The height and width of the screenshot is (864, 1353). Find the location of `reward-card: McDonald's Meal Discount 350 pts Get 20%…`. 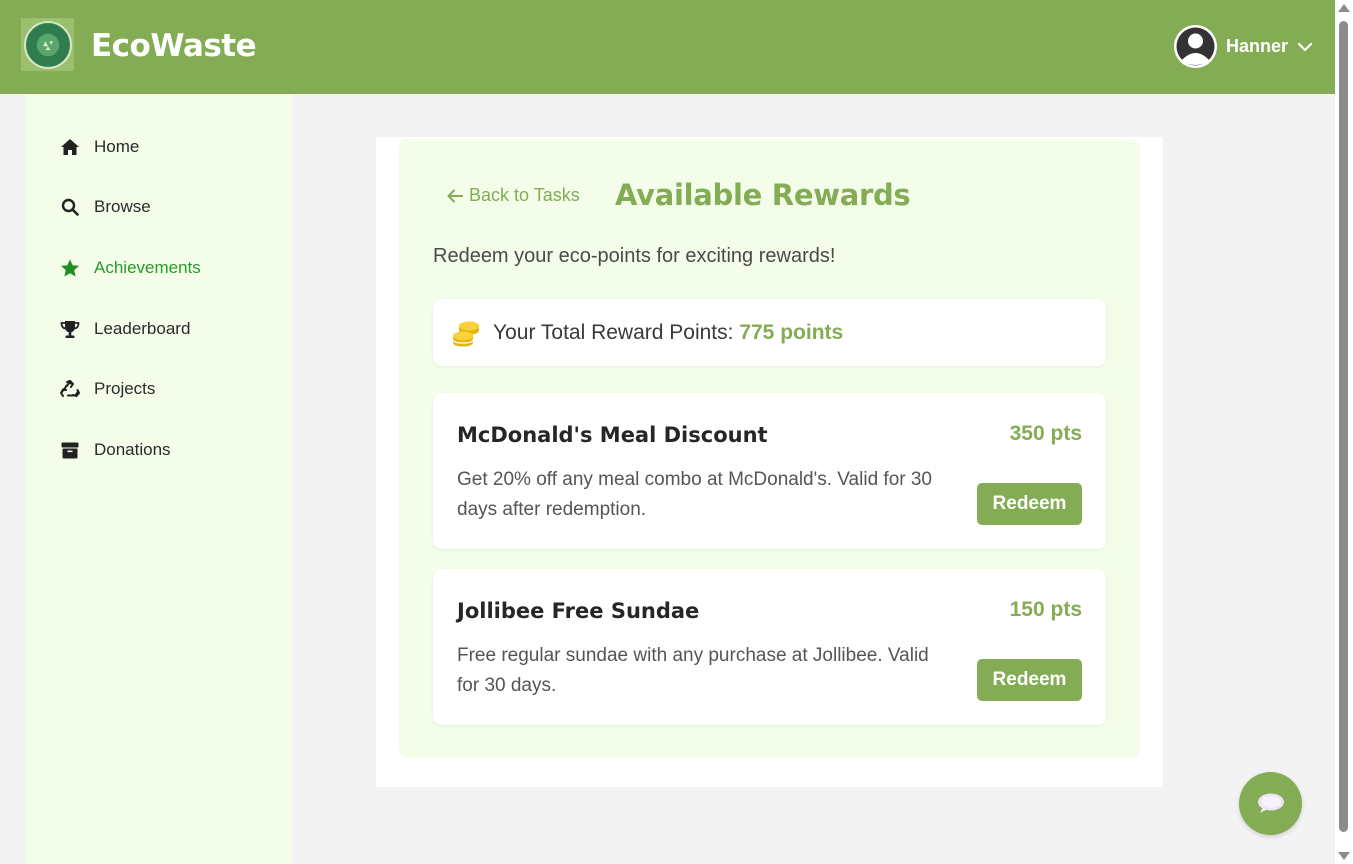

reward-card: McDonald's Meal Discount 350 pts Get 20%… is located at coordinates (769, 471).